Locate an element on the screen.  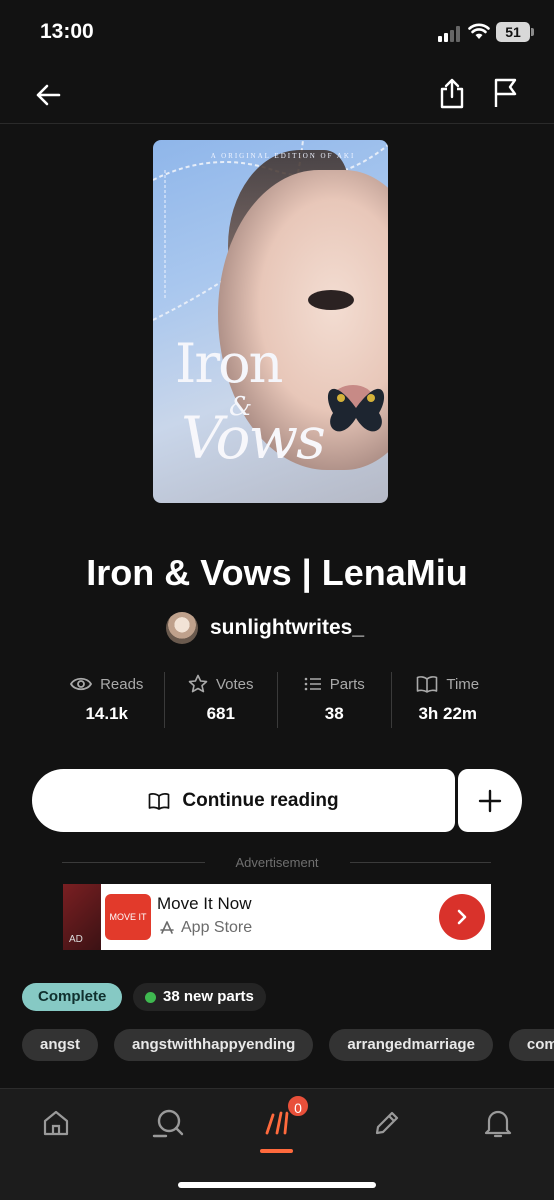
bell-icon is located at coordinates (498, 1124).